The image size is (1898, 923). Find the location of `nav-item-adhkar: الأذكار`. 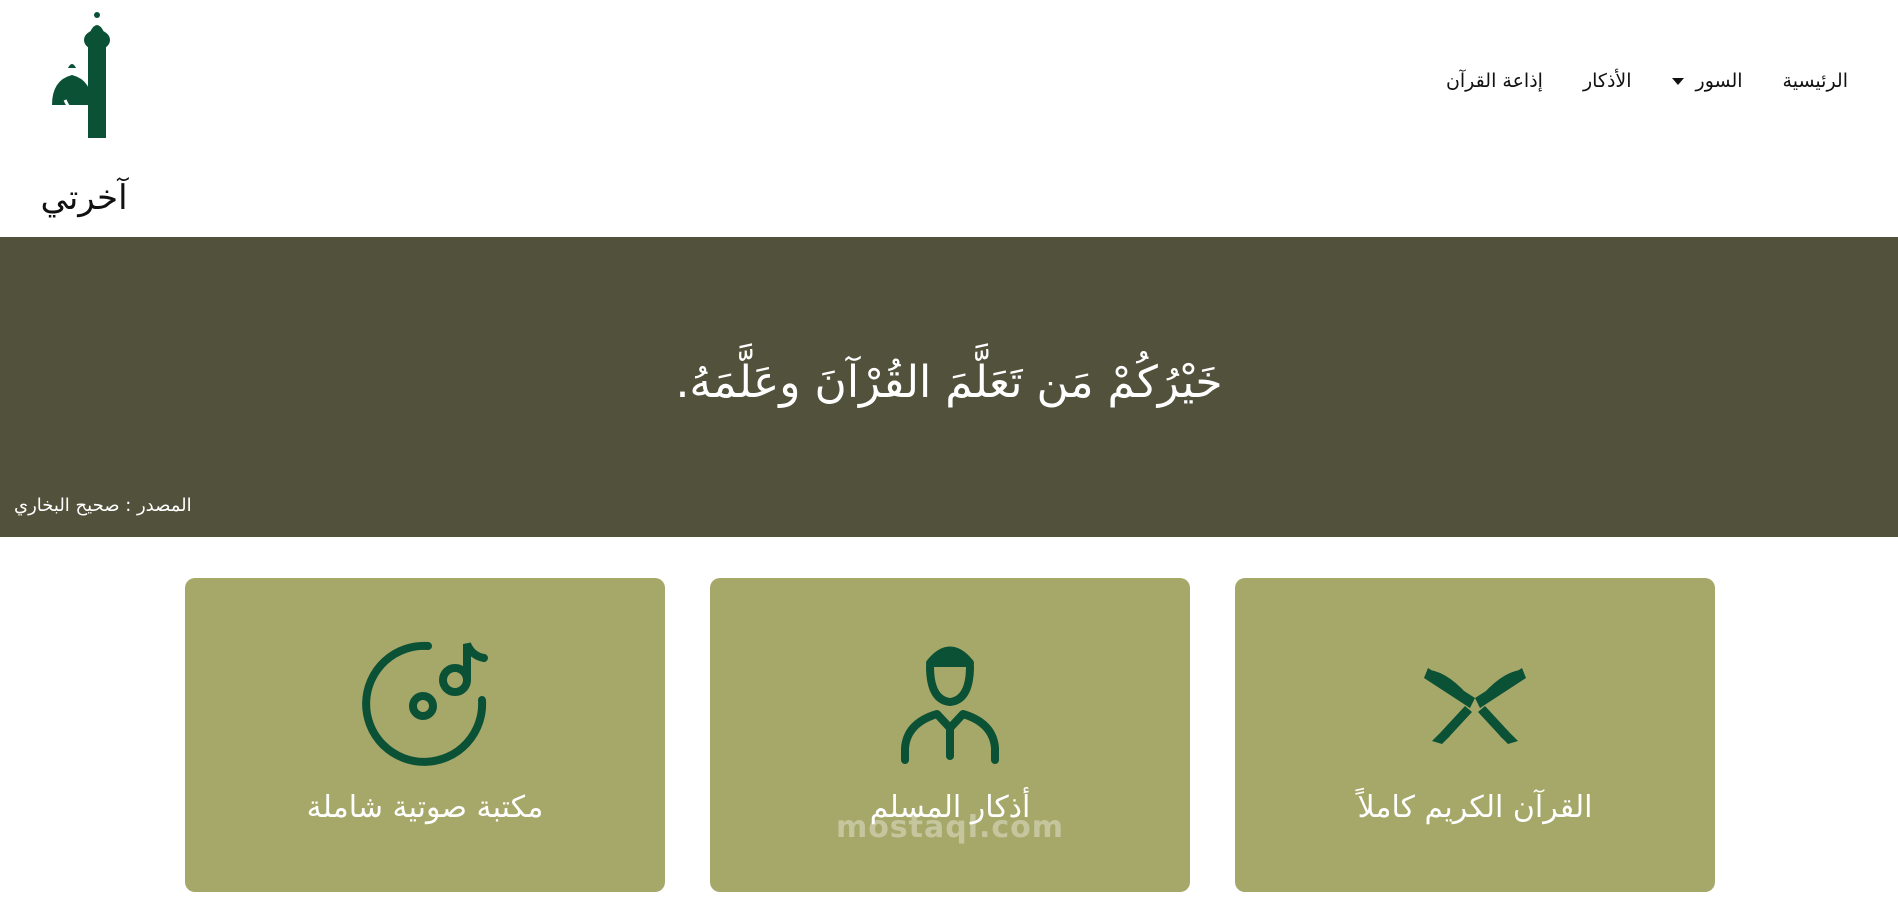

nav-item-adhkar: الأذكار is located at coordinates (1607, 81).